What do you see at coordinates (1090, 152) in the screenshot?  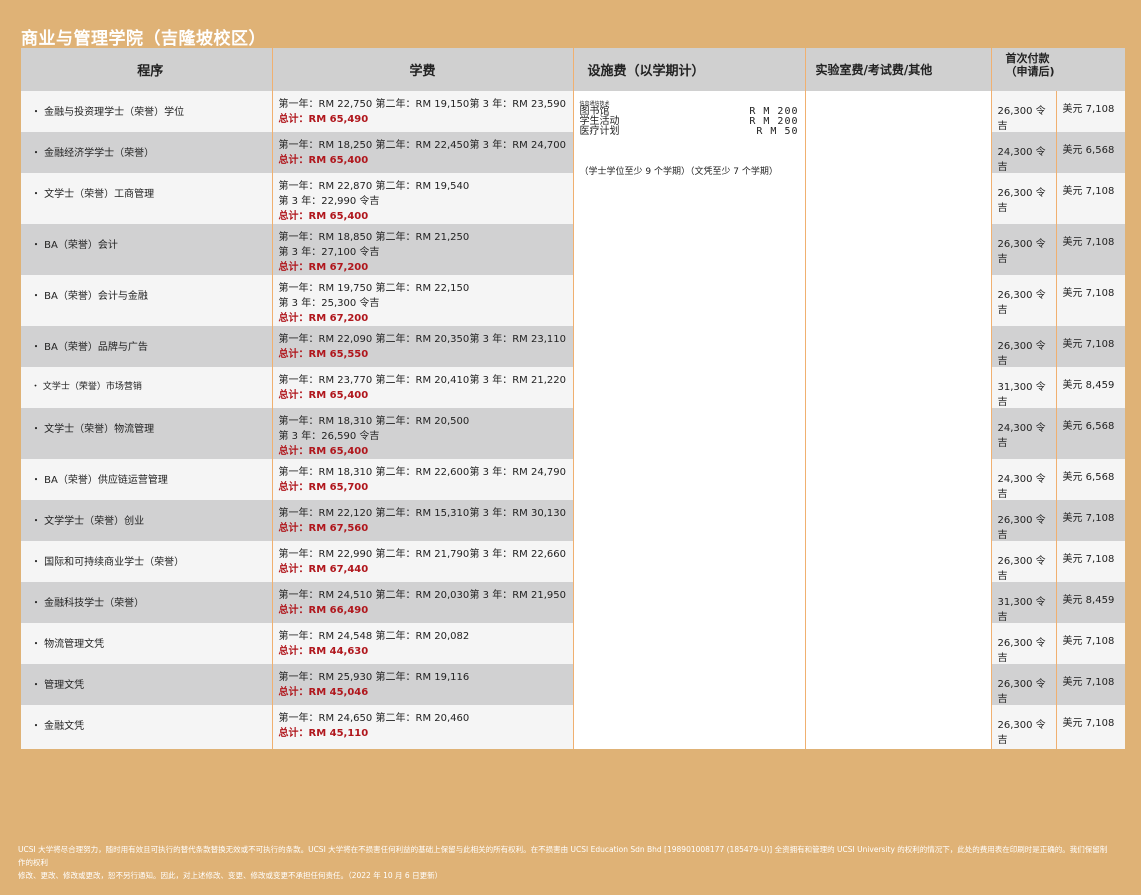 I see `deposit-usd: 美元 6,568` at bounding box center [1090, 152].